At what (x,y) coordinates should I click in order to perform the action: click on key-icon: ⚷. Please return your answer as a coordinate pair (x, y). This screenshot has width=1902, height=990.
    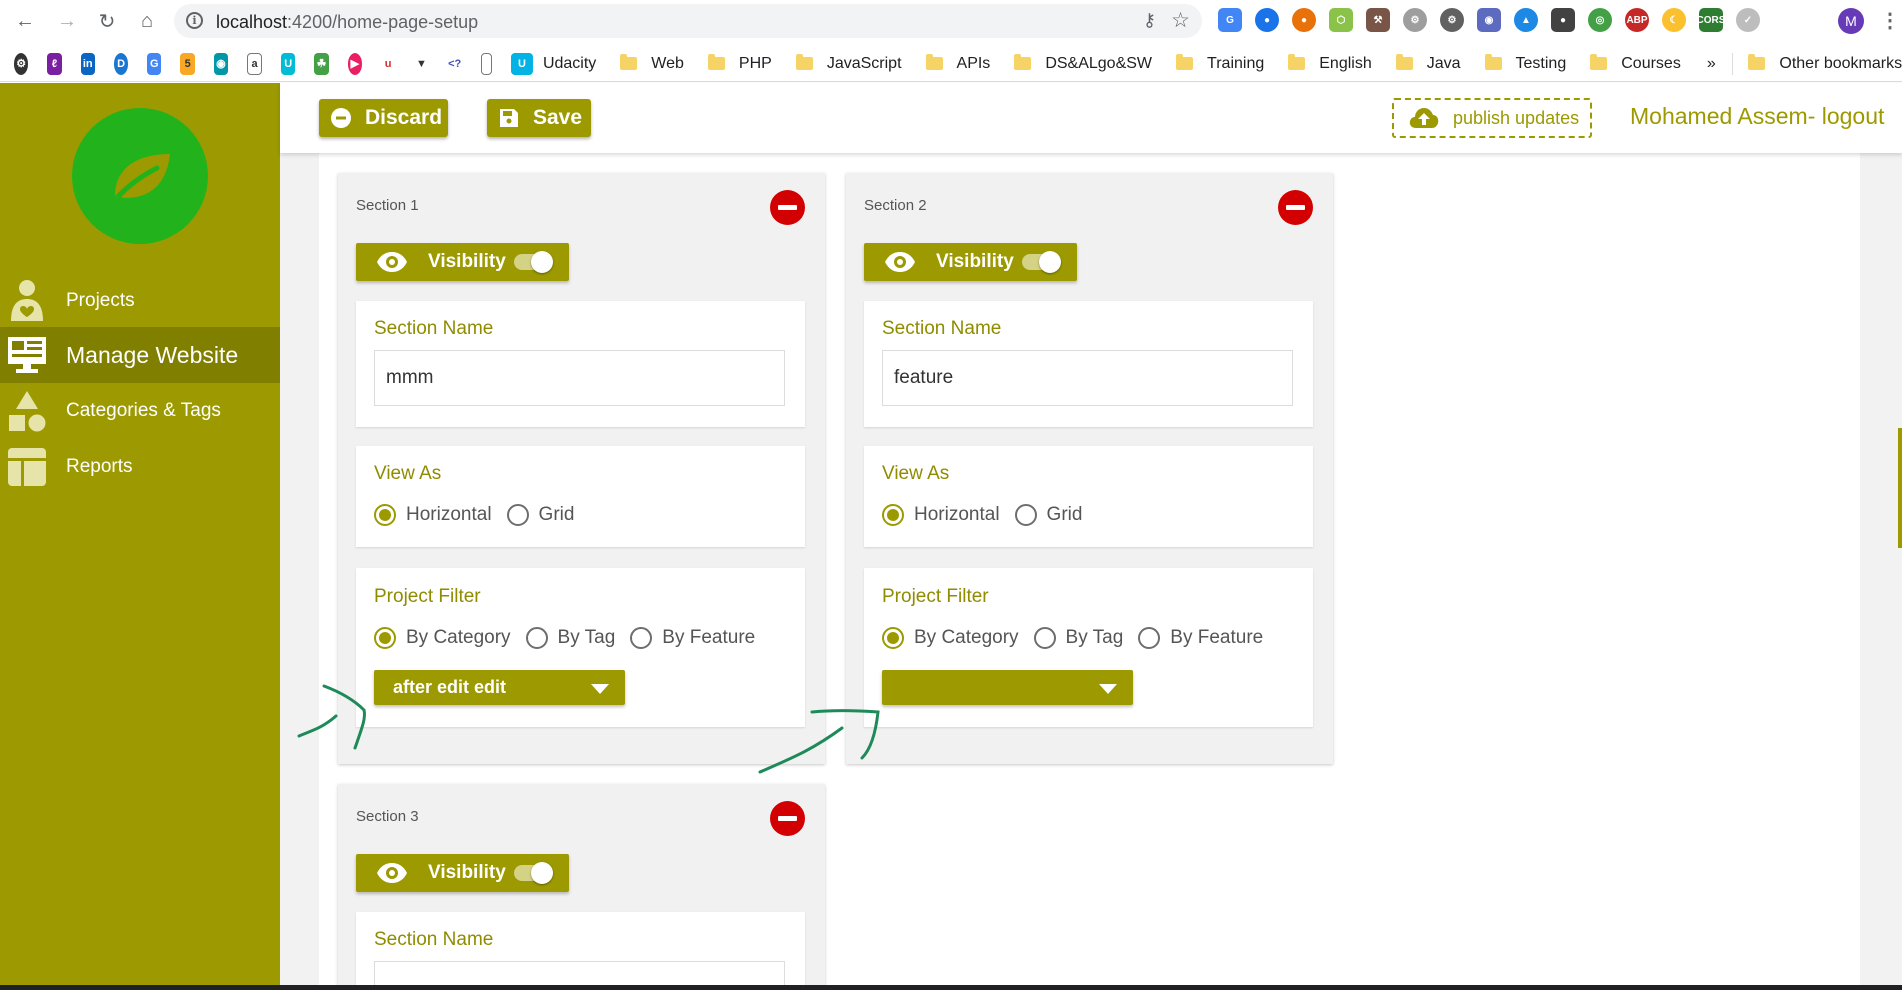
    Looking at the image, I should click on (1149, 20).